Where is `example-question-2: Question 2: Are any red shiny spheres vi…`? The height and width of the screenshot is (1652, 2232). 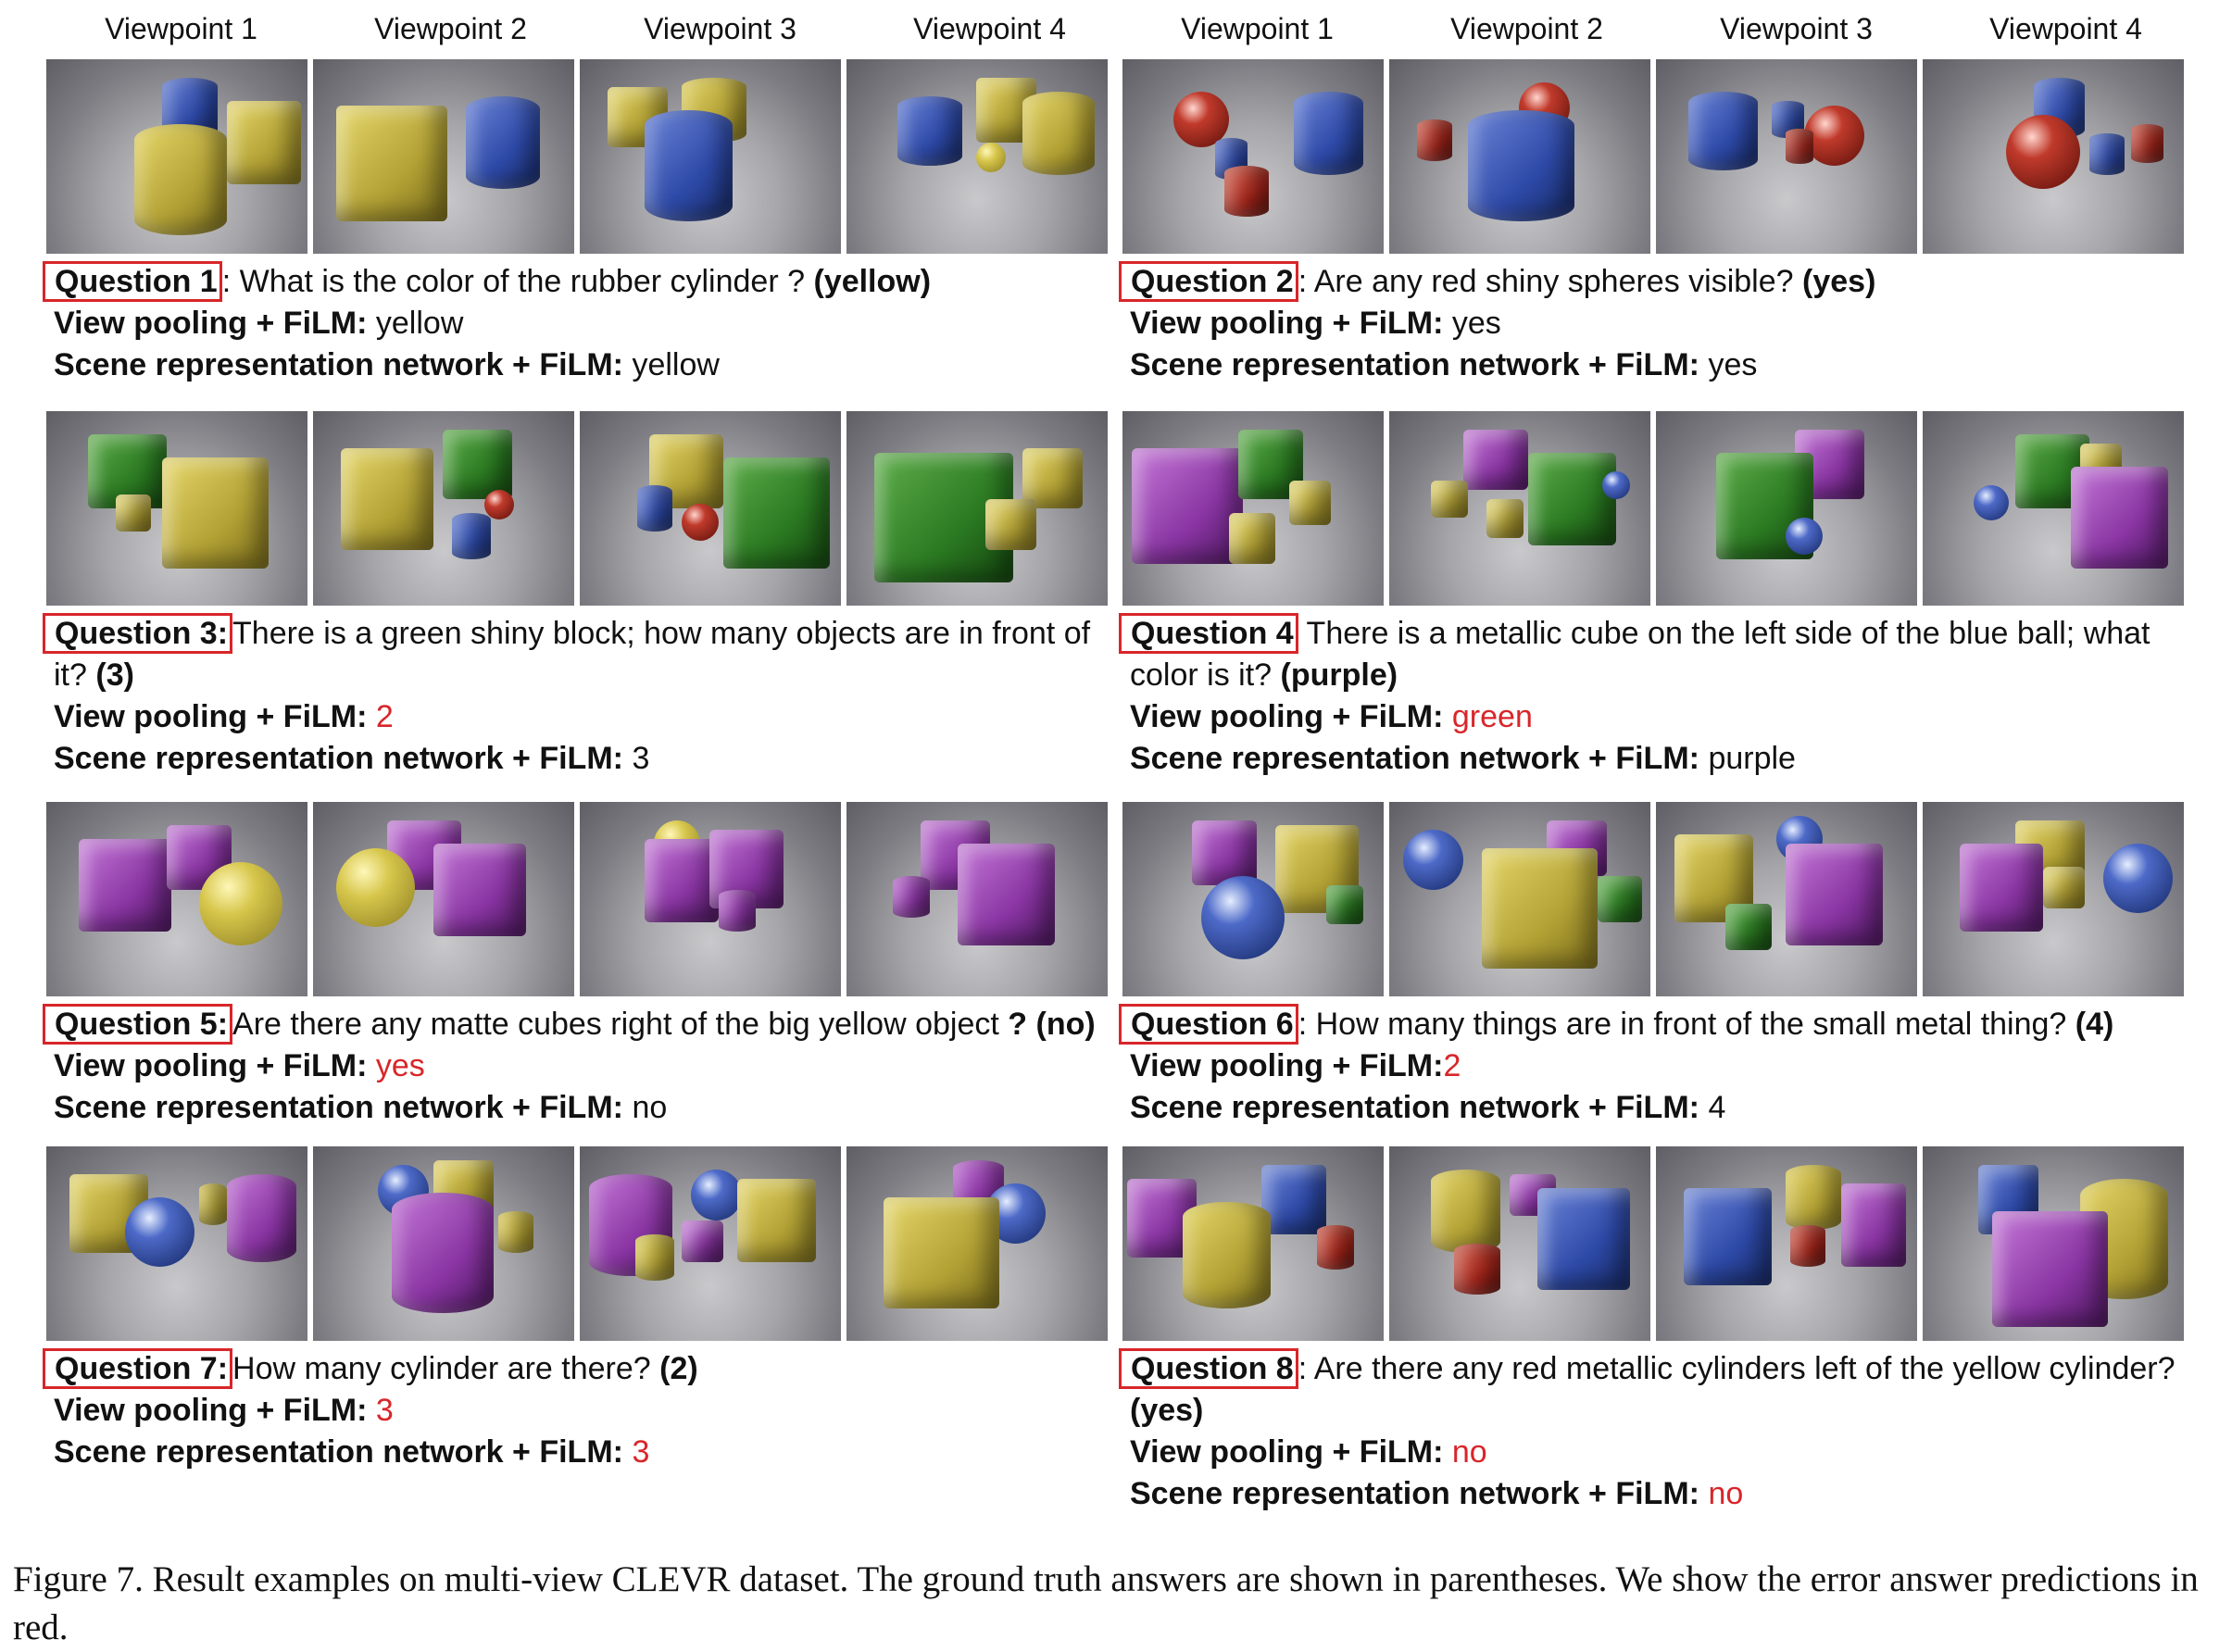
example-question-2: Question 2: Are any red shiny spheres vi… is located at coordinates (1660, 222).